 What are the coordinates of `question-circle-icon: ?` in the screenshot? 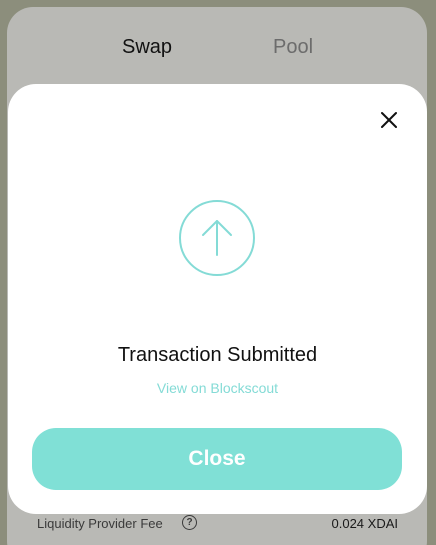 It's located at (189, 522).